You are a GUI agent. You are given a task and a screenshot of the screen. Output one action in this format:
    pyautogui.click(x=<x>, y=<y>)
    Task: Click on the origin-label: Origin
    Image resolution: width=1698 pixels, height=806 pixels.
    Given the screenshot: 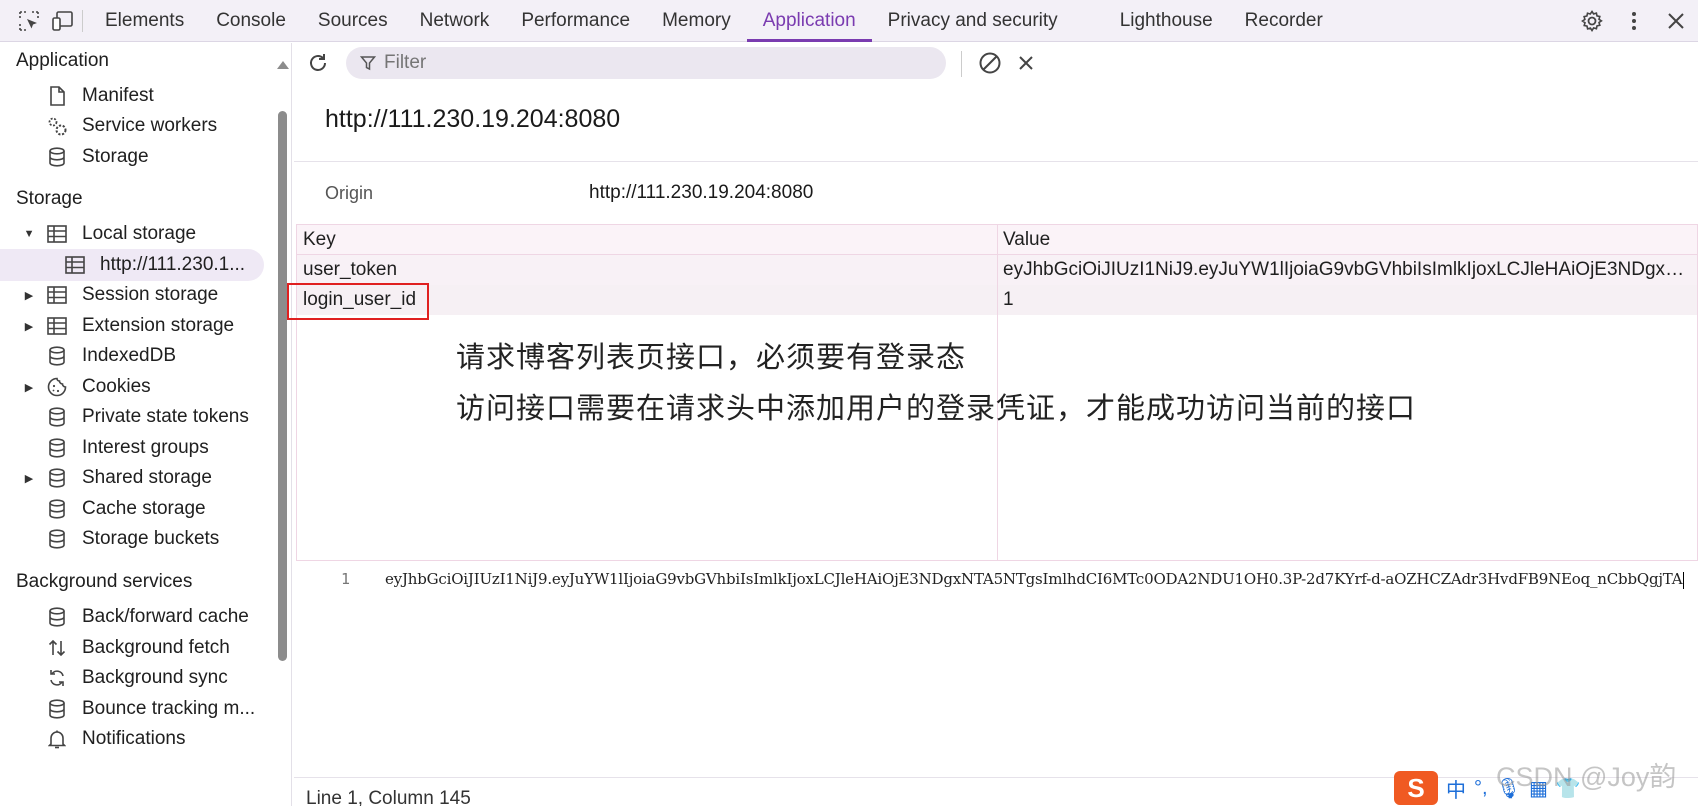 What is the action you would take?
    pyautogui.click(x=349, y=193)
    